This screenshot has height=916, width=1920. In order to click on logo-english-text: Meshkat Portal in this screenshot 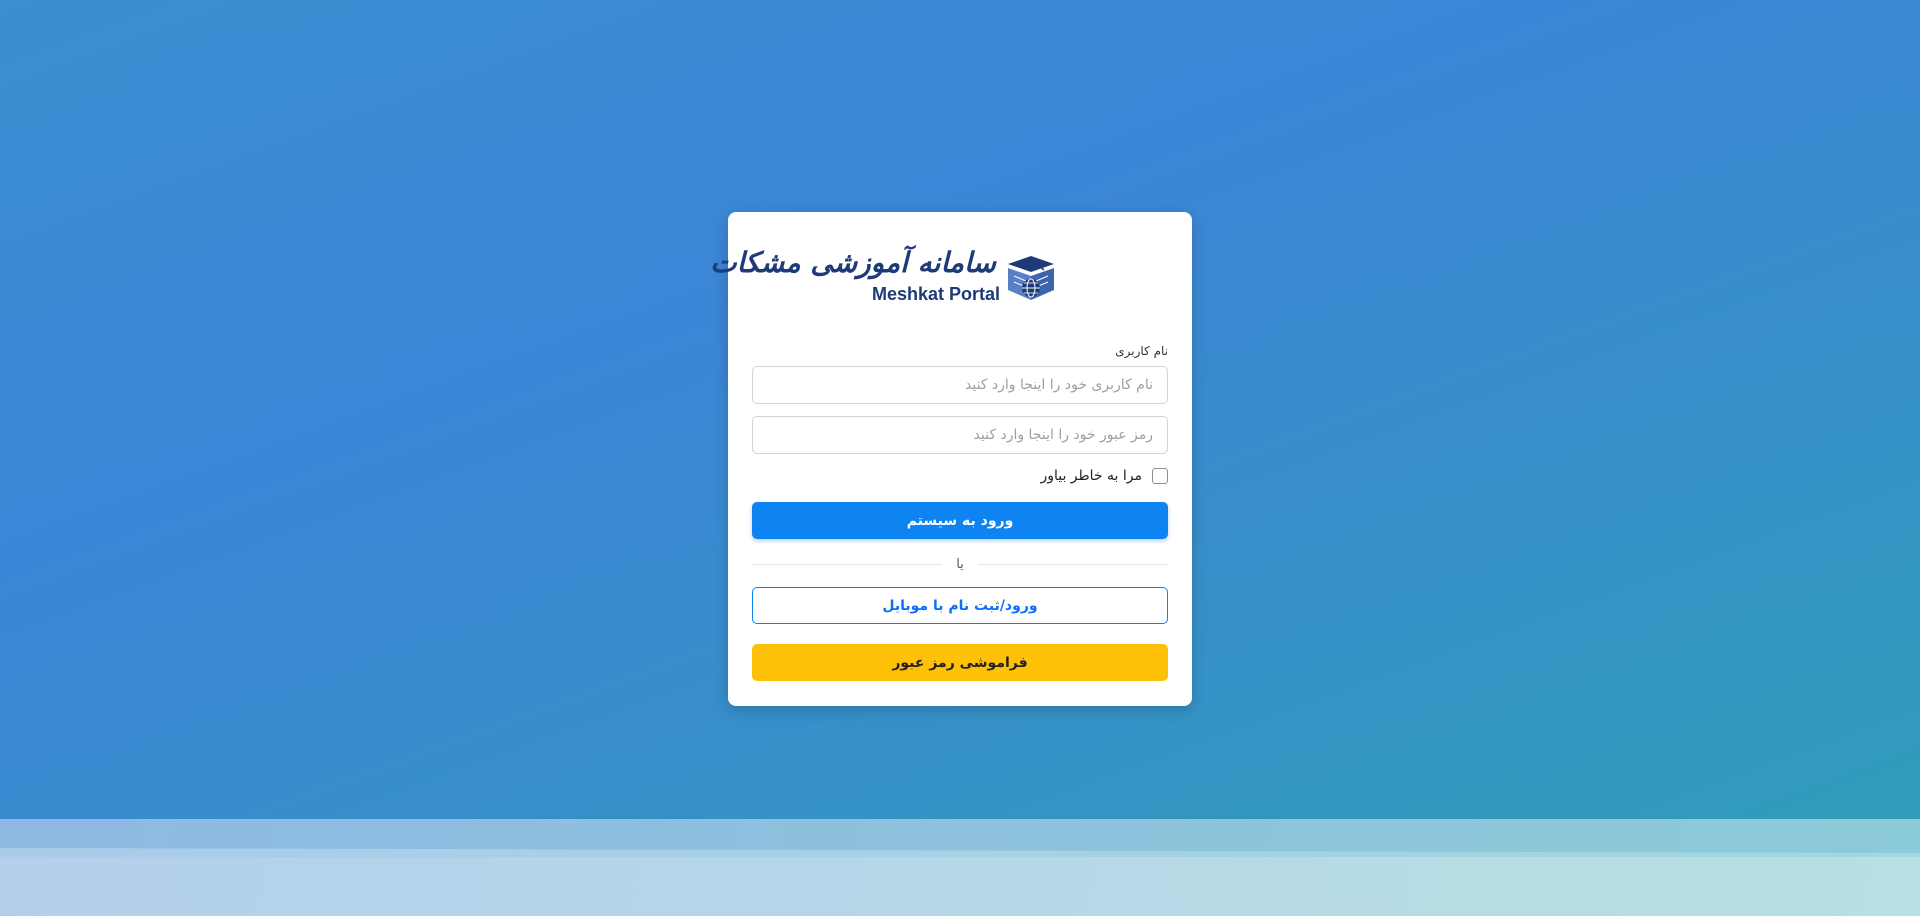, I will do `click(935, 294)`.